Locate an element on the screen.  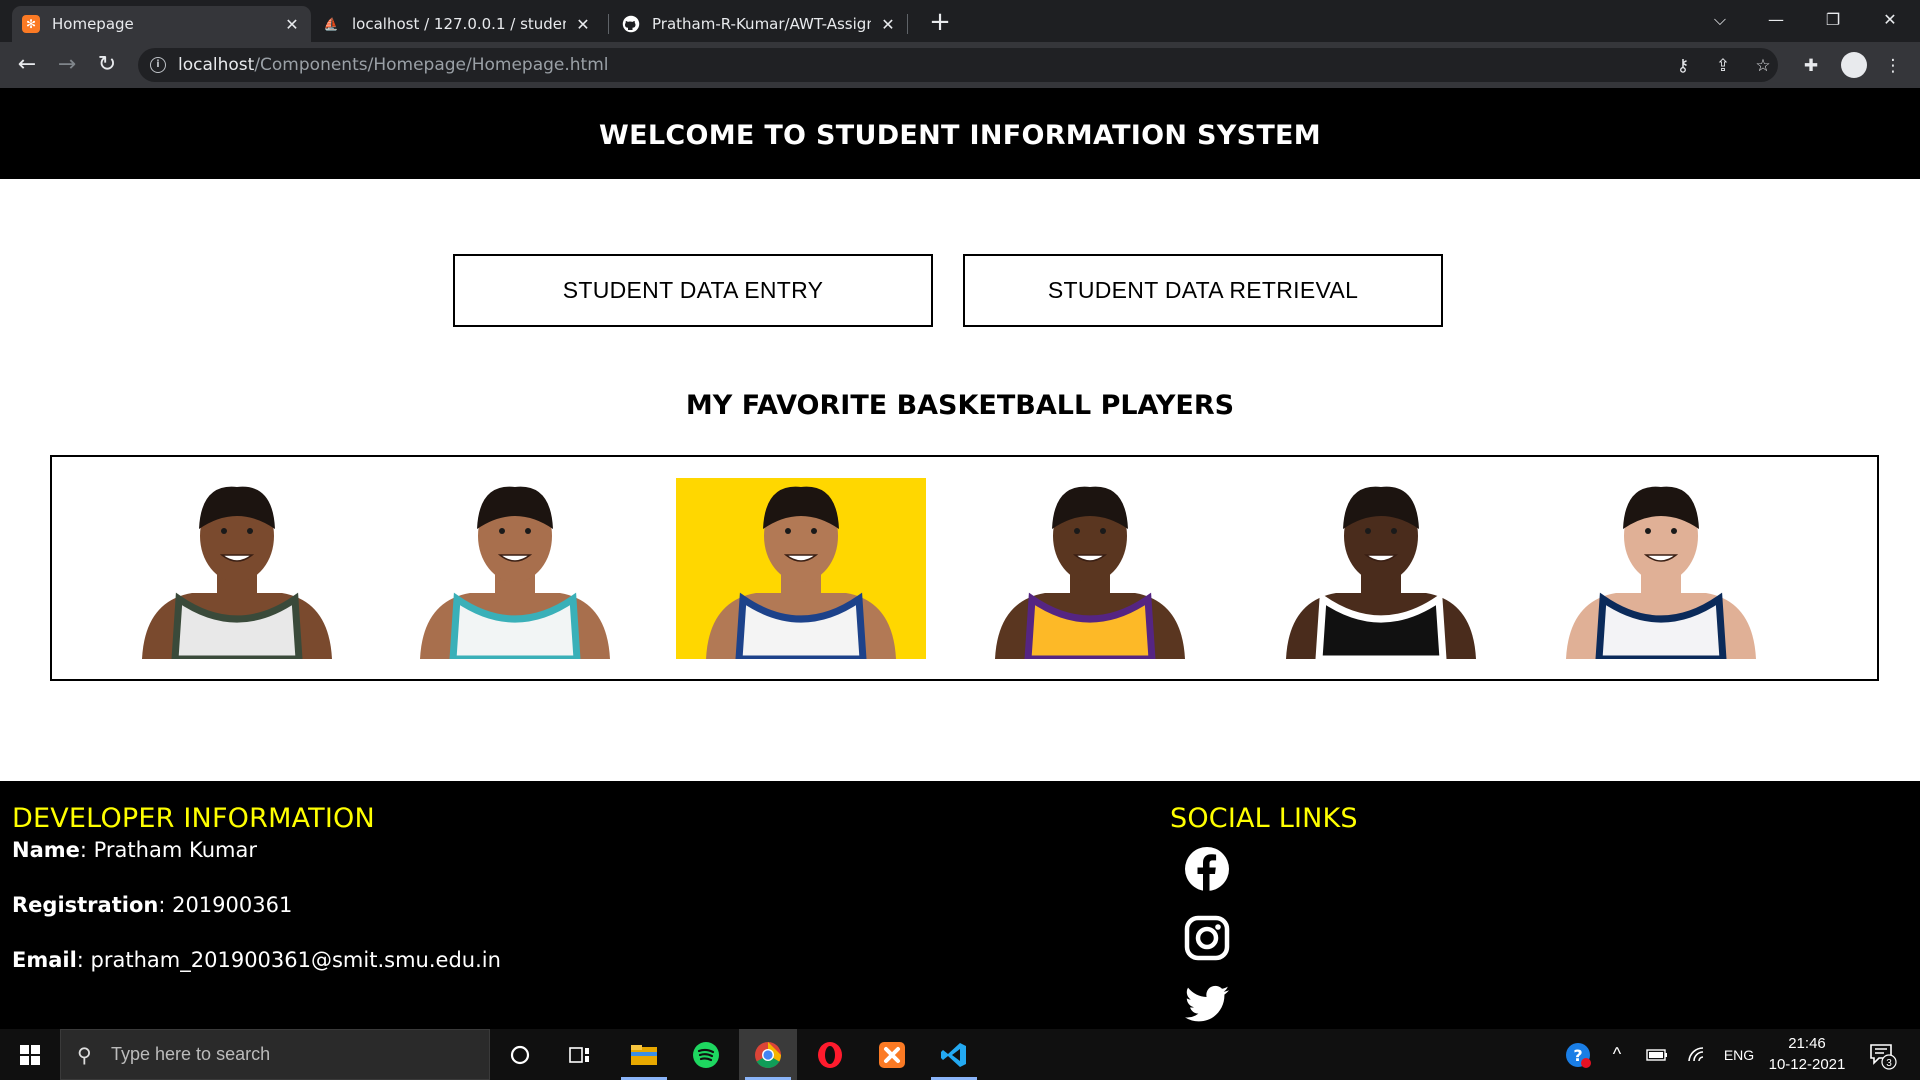
instagram-icon is located at coordinates (1207, 938).